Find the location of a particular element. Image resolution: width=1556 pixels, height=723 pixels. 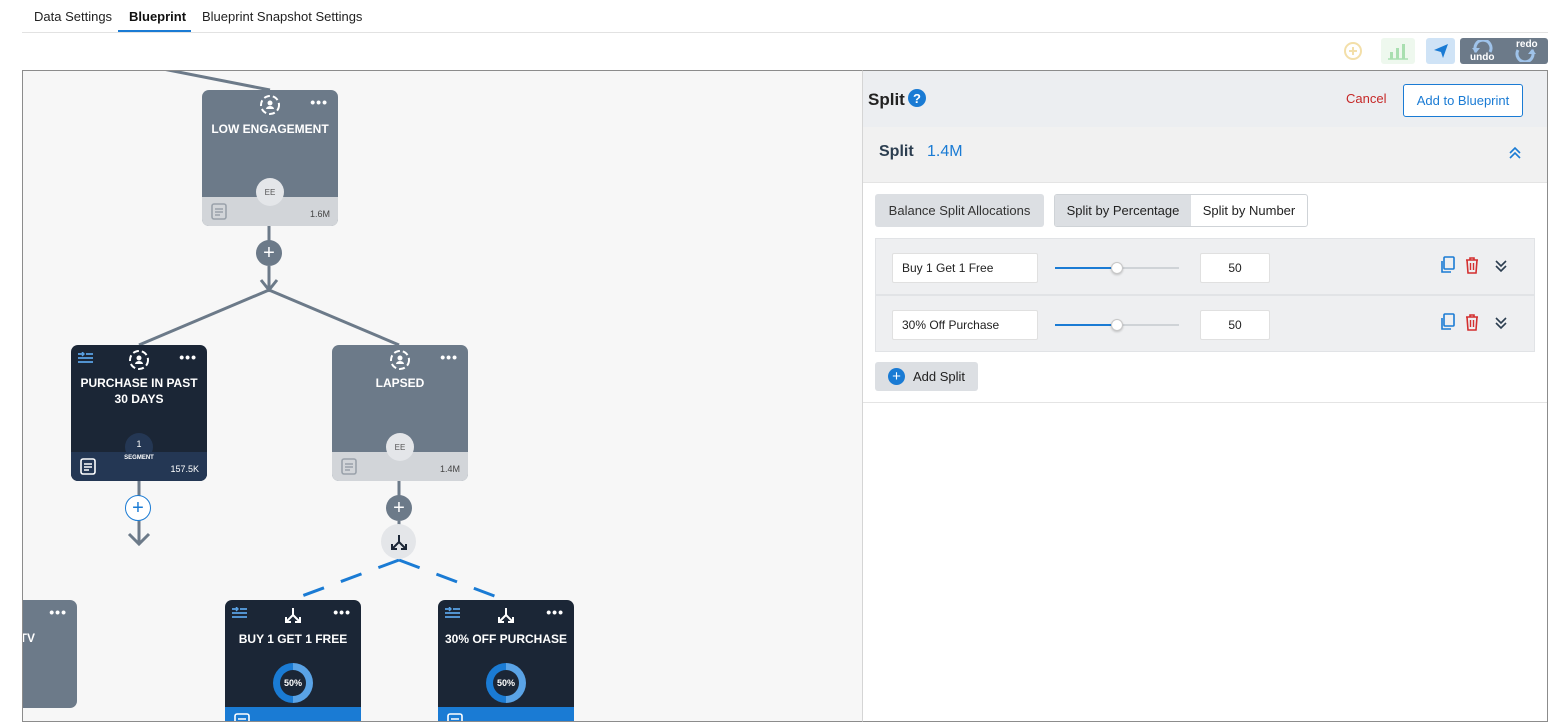

help-icon: ? is located at coordinates (917, 98).